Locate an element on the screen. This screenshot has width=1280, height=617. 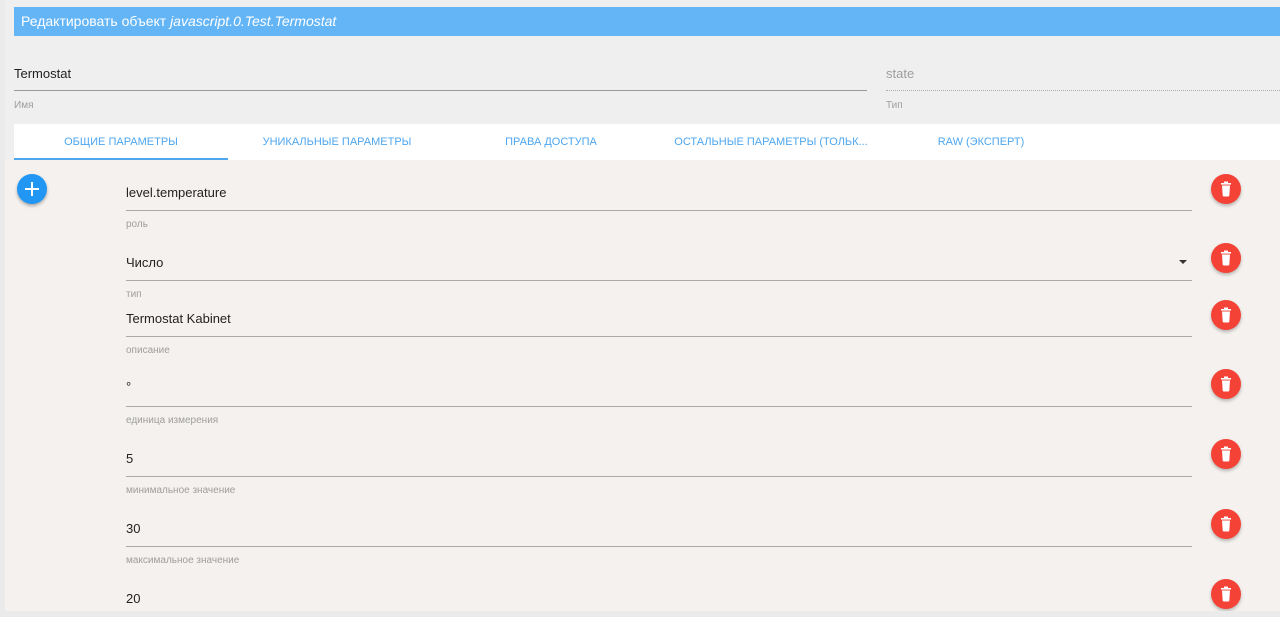
role-underline is located at coordinates (659, 210).